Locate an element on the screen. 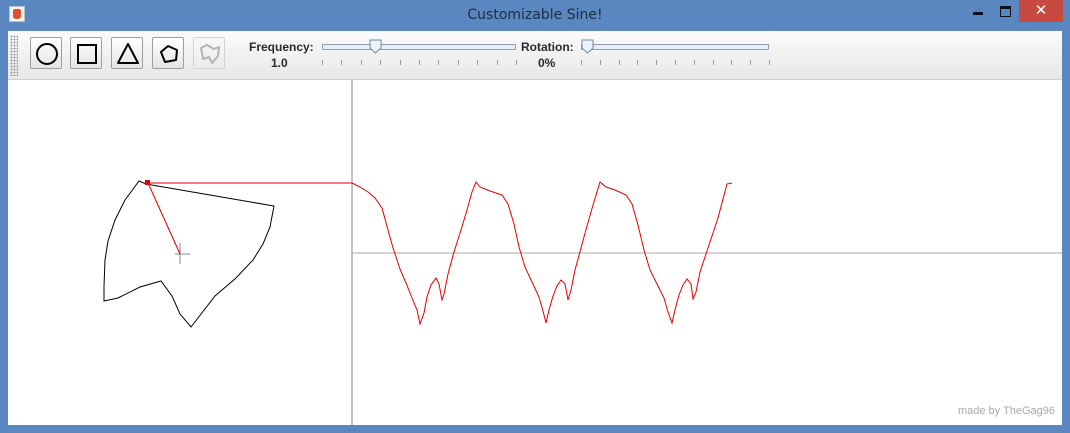 This screenshot has height=433, width=1070. freeform-shape-icon is located at coordinates (210, 54).